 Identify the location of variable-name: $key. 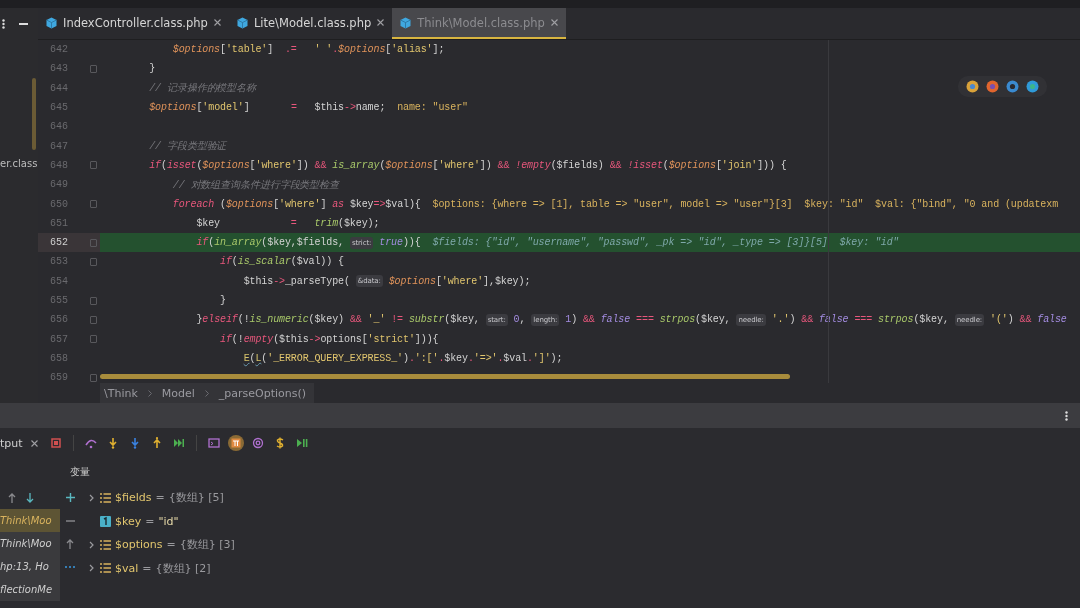
(128, 521).